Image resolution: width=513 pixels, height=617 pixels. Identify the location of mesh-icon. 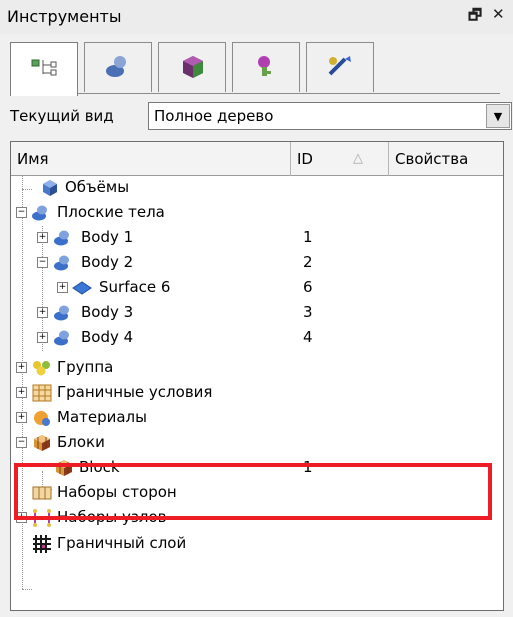
(118, 68).